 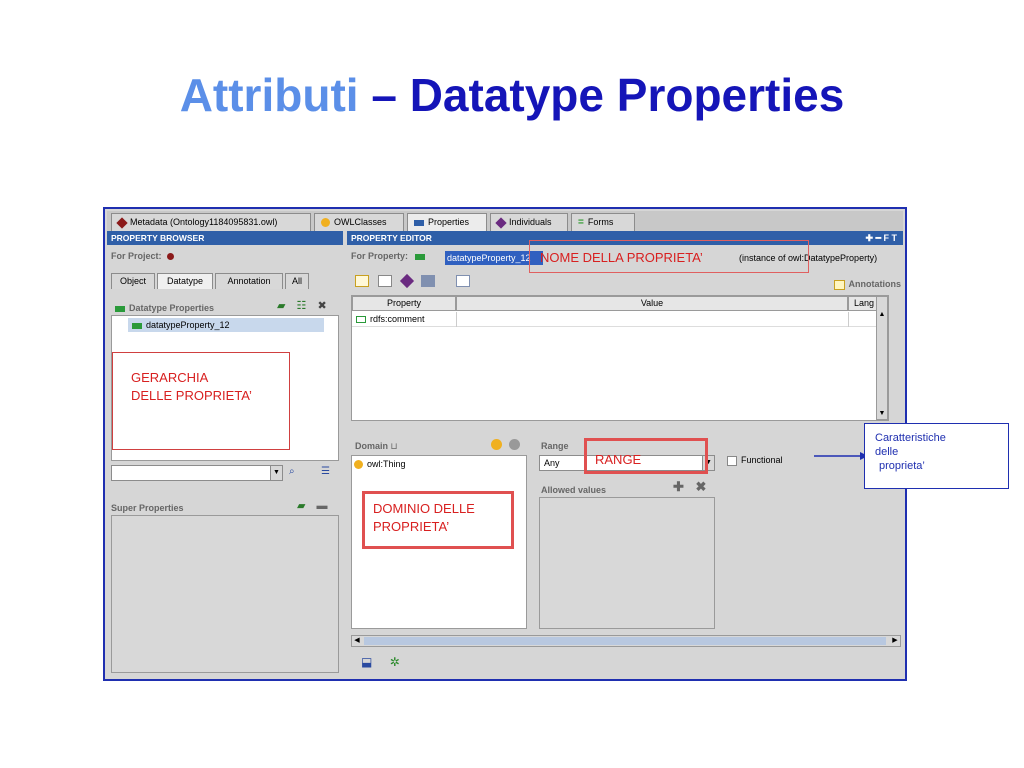 I want to click on range-label: Range, so click(x=555, y=446).